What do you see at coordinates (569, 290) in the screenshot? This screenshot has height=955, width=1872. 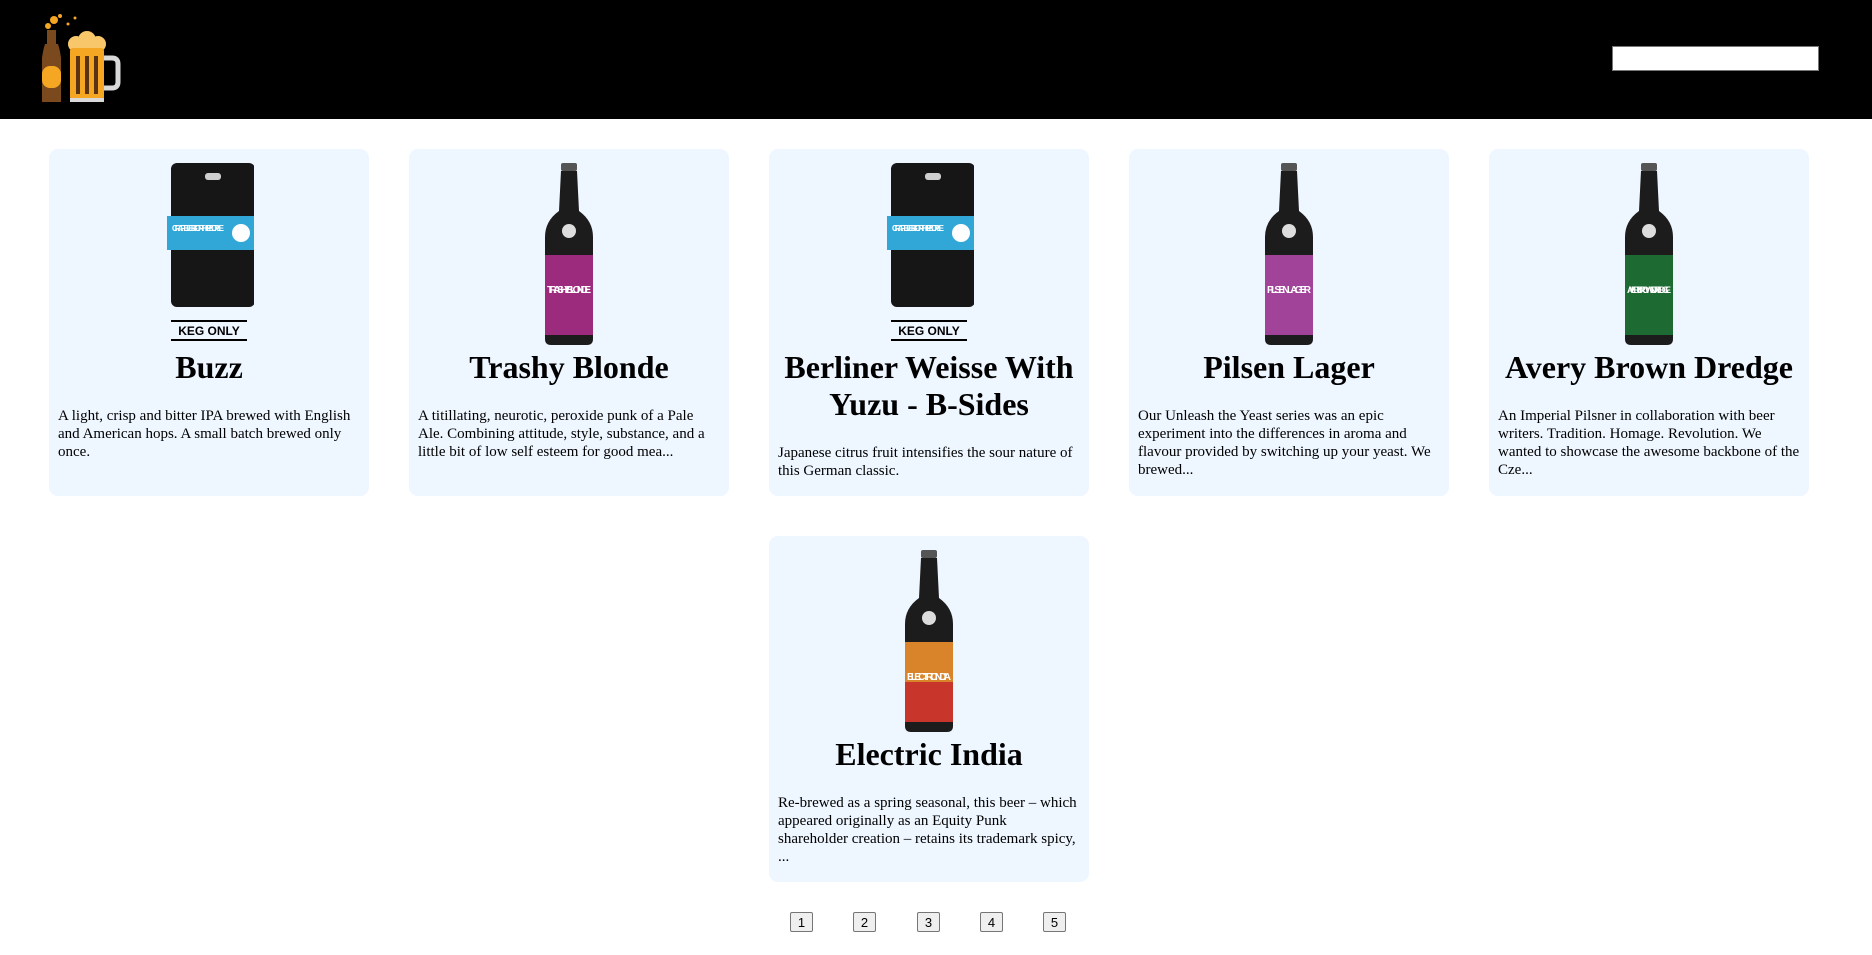 I see `svg-text: TRASHY BLONDE` at bounding box center [569, 290].